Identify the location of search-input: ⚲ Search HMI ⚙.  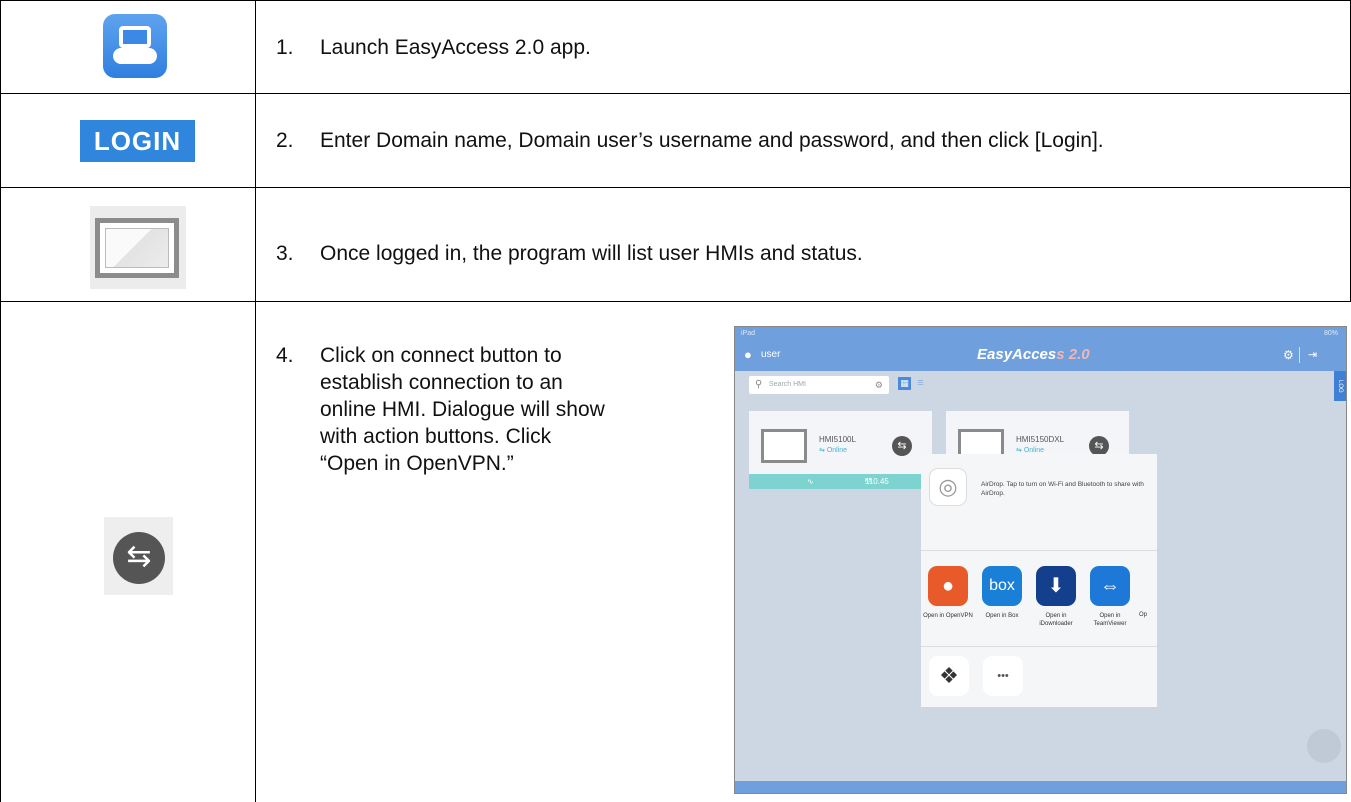
(819, 385).